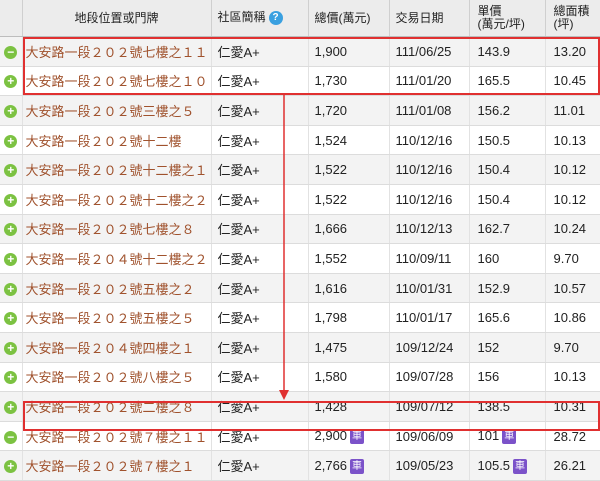 The width and height of the screenshot is (600, 481). I want to click on address-cell: 大安路一段２０２號三樓之５, so click(117, 110).